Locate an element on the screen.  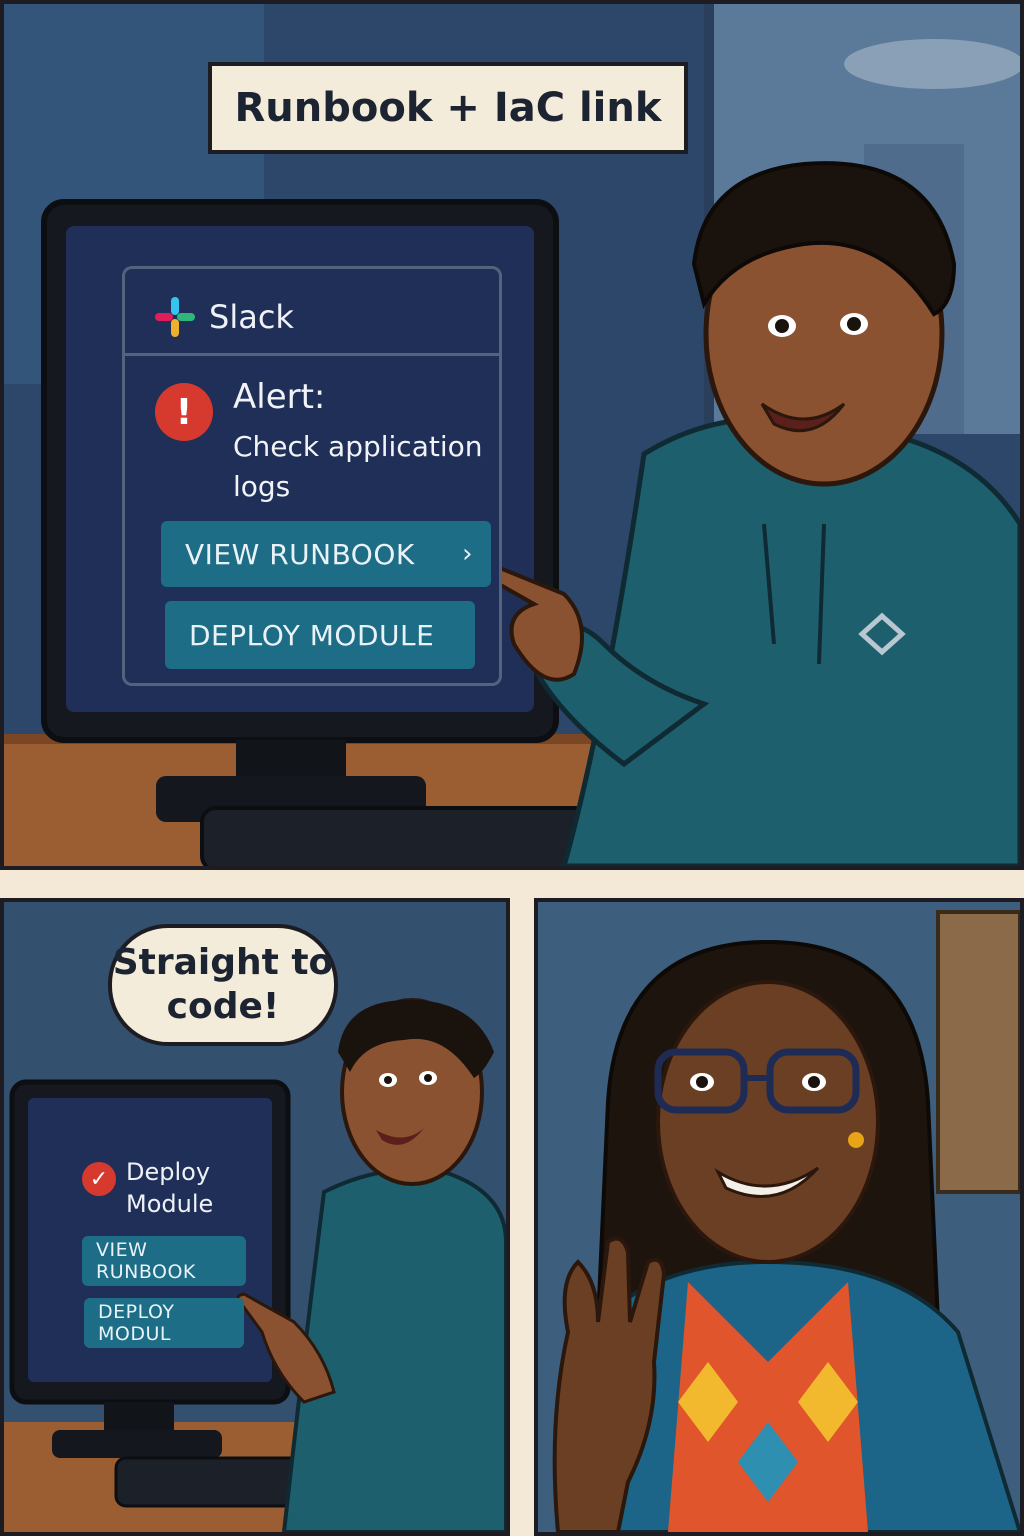
alert-title: Alert: is located at coordinates (279, 397).